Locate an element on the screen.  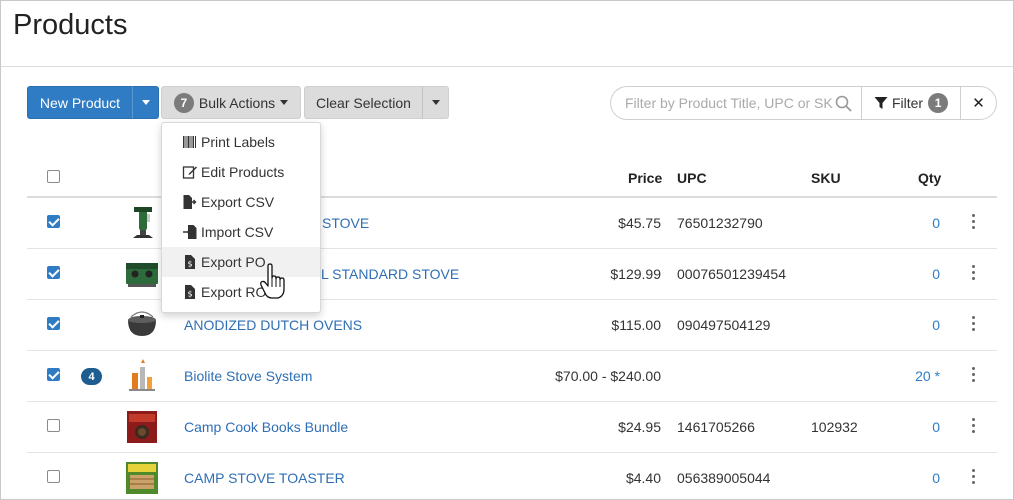
filter-button: Filter 1 is located at coordinates (911, 103).